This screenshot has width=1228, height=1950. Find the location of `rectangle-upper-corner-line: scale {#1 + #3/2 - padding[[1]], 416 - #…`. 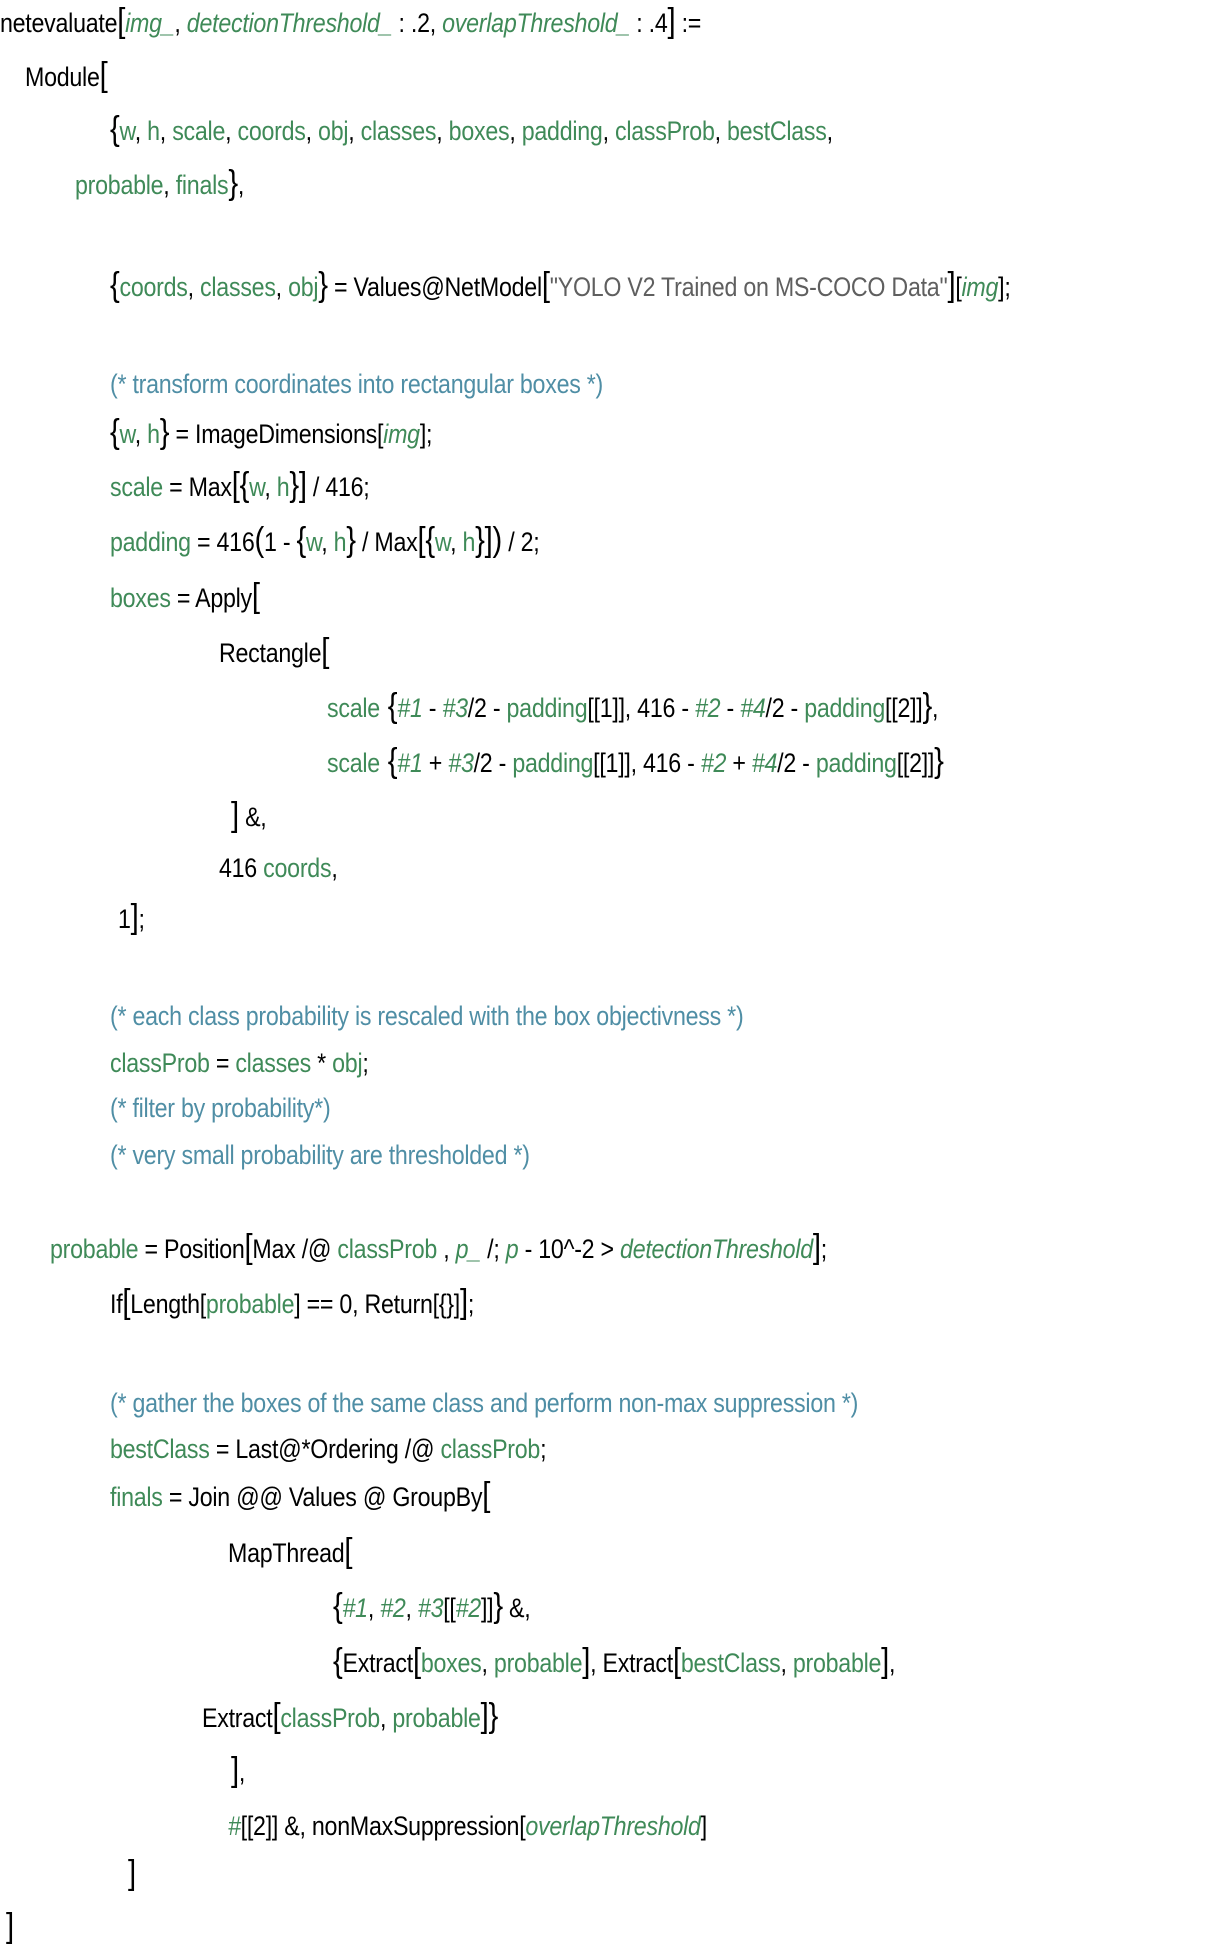

rectangle-upper-corner-line: scale {#1 + #3/2 - padding[[1]], 416 - #… is located at coordinates (635, 762).